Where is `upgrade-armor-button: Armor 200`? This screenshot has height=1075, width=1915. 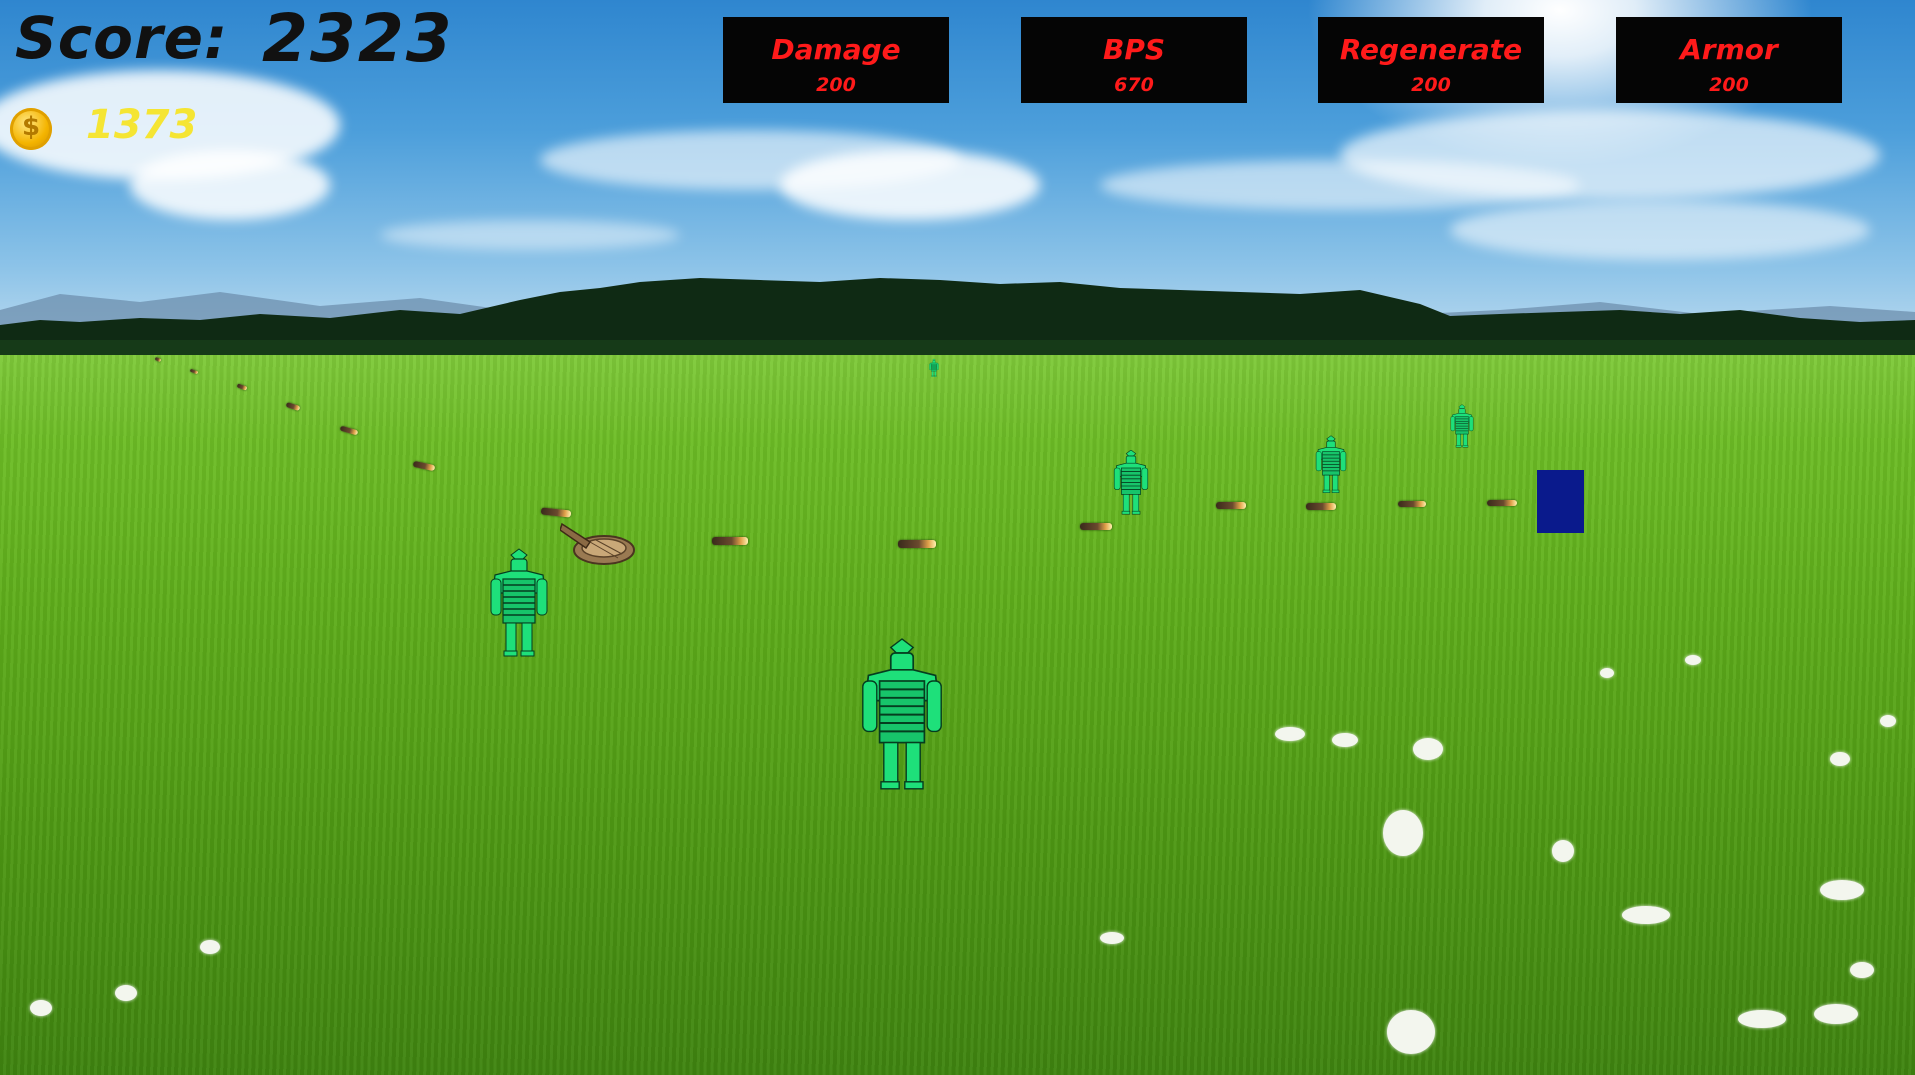
upgrade-armor-button: Armor 200 is located at coordinates (1729, 60).